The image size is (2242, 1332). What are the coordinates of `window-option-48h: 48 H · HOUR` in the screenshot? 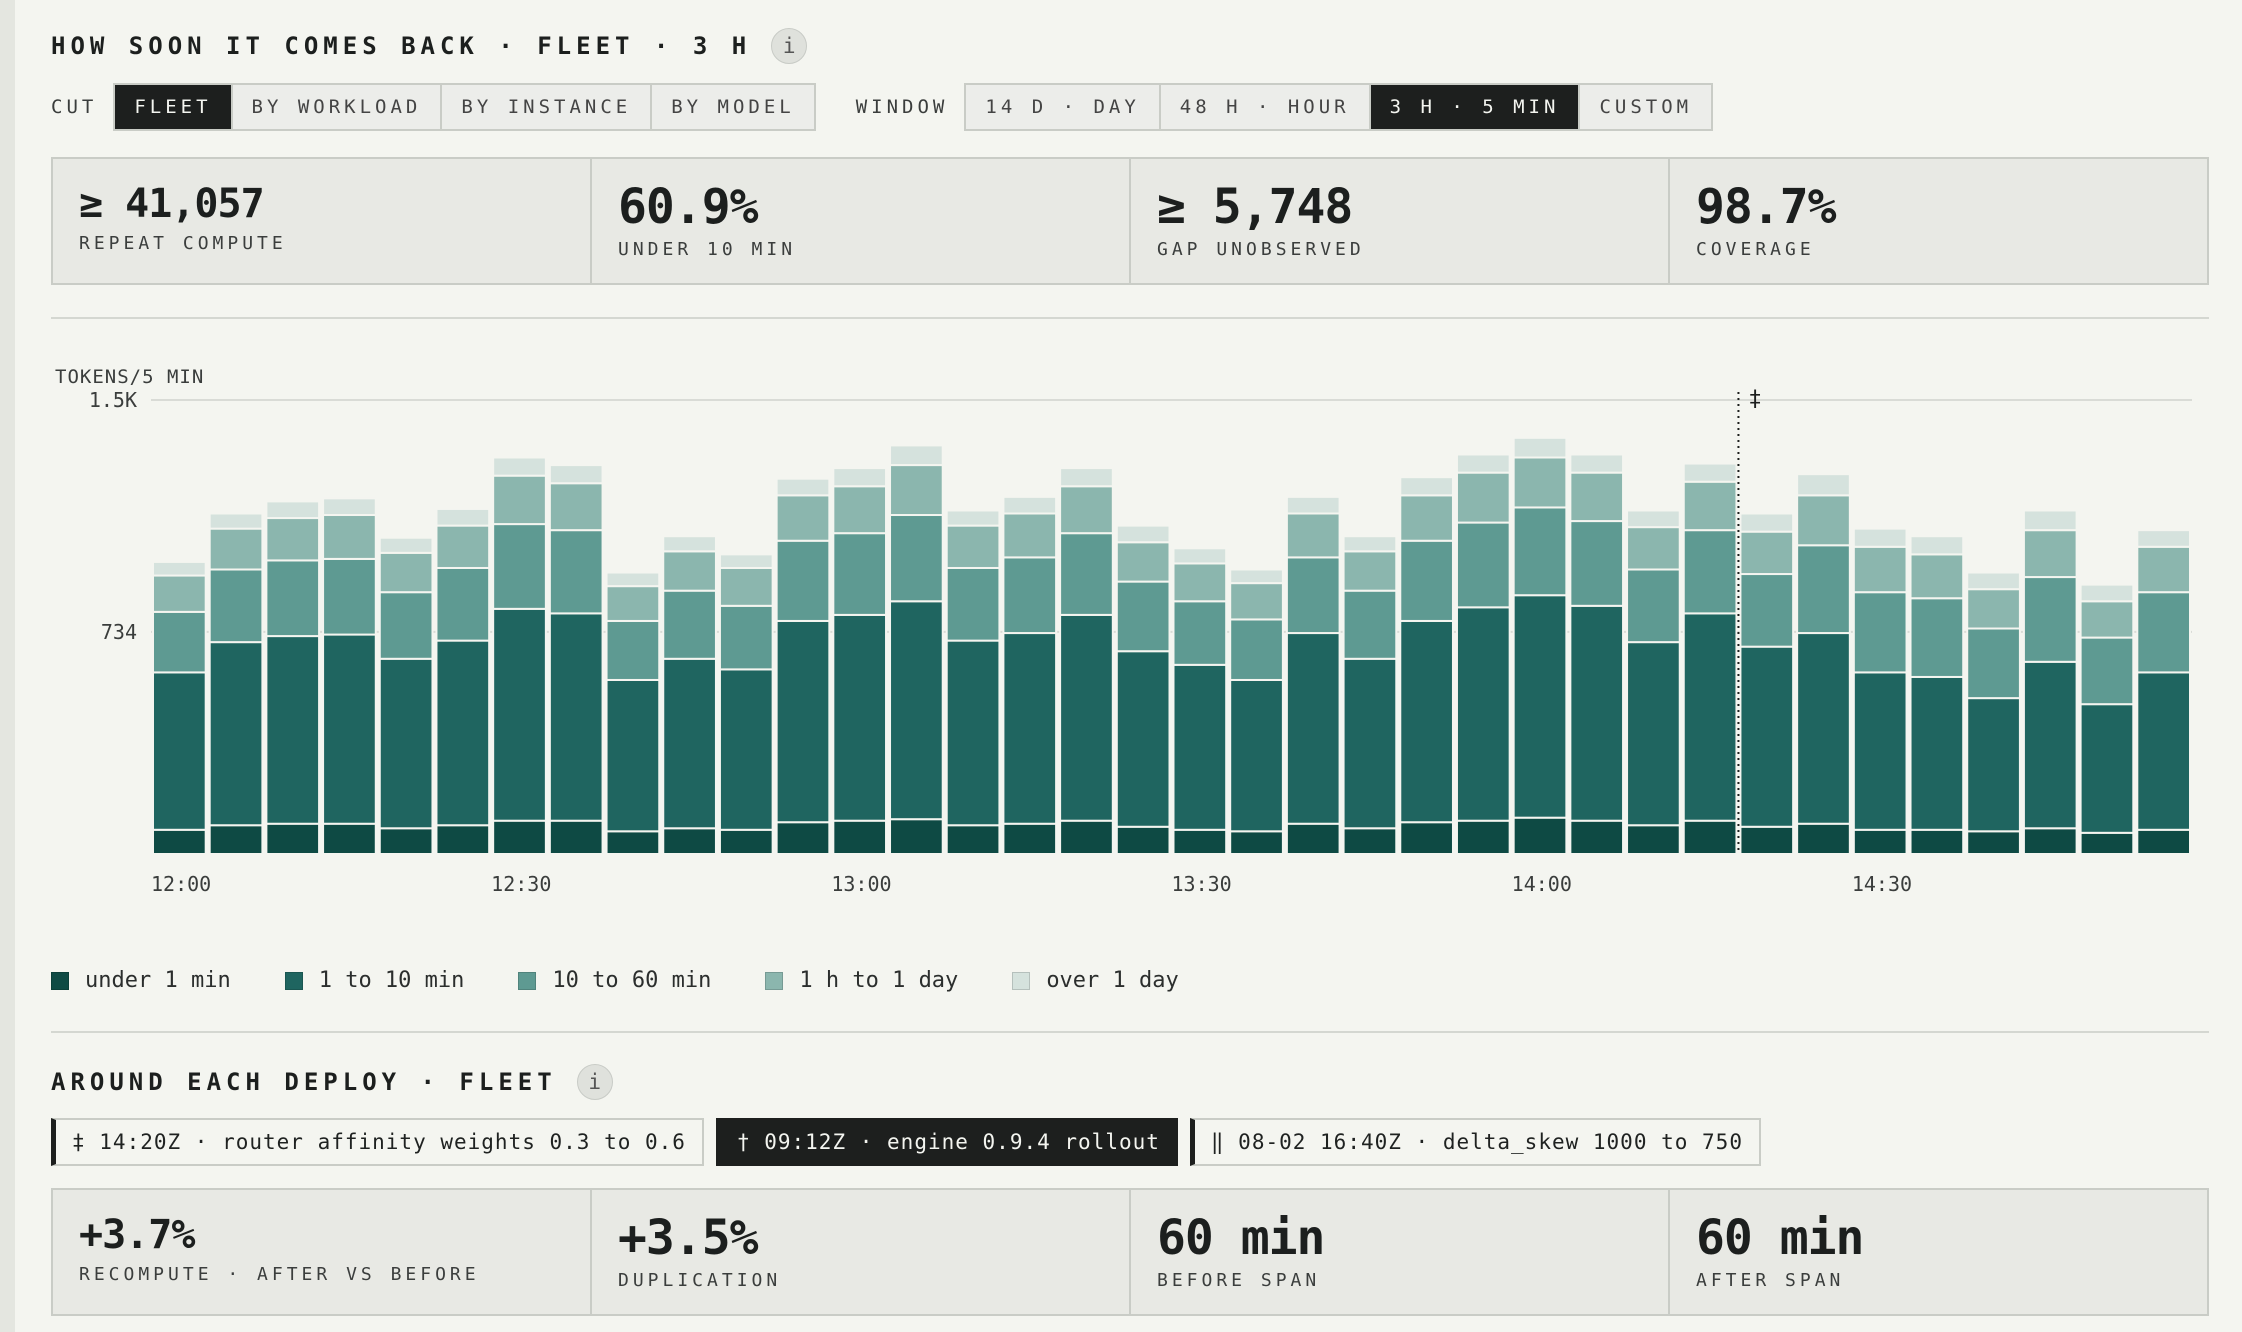 It's located at (1265, 107).